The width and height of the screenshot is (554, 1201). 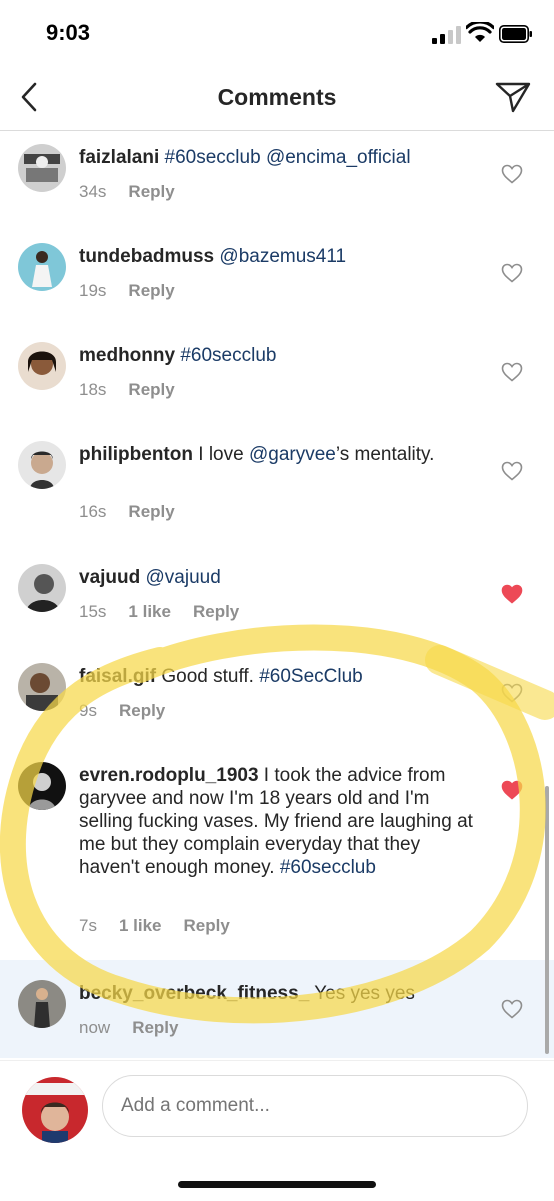 I want to click on comment-text: vajuud @vajuud, so click(x=276, y=577).